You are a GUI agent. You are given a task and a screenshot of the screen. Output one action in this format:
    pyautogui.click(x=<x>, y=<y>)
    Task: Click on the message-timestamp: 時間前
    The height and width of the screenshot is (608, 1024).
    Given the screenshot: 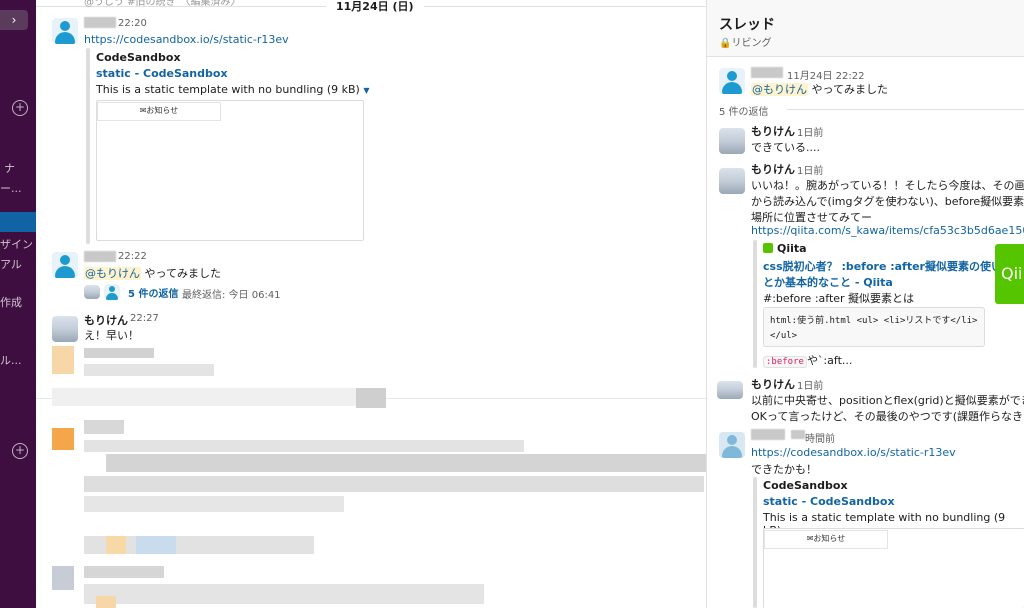 What is the action you would take?
    pyautogui.click(x=820, y=437)
    